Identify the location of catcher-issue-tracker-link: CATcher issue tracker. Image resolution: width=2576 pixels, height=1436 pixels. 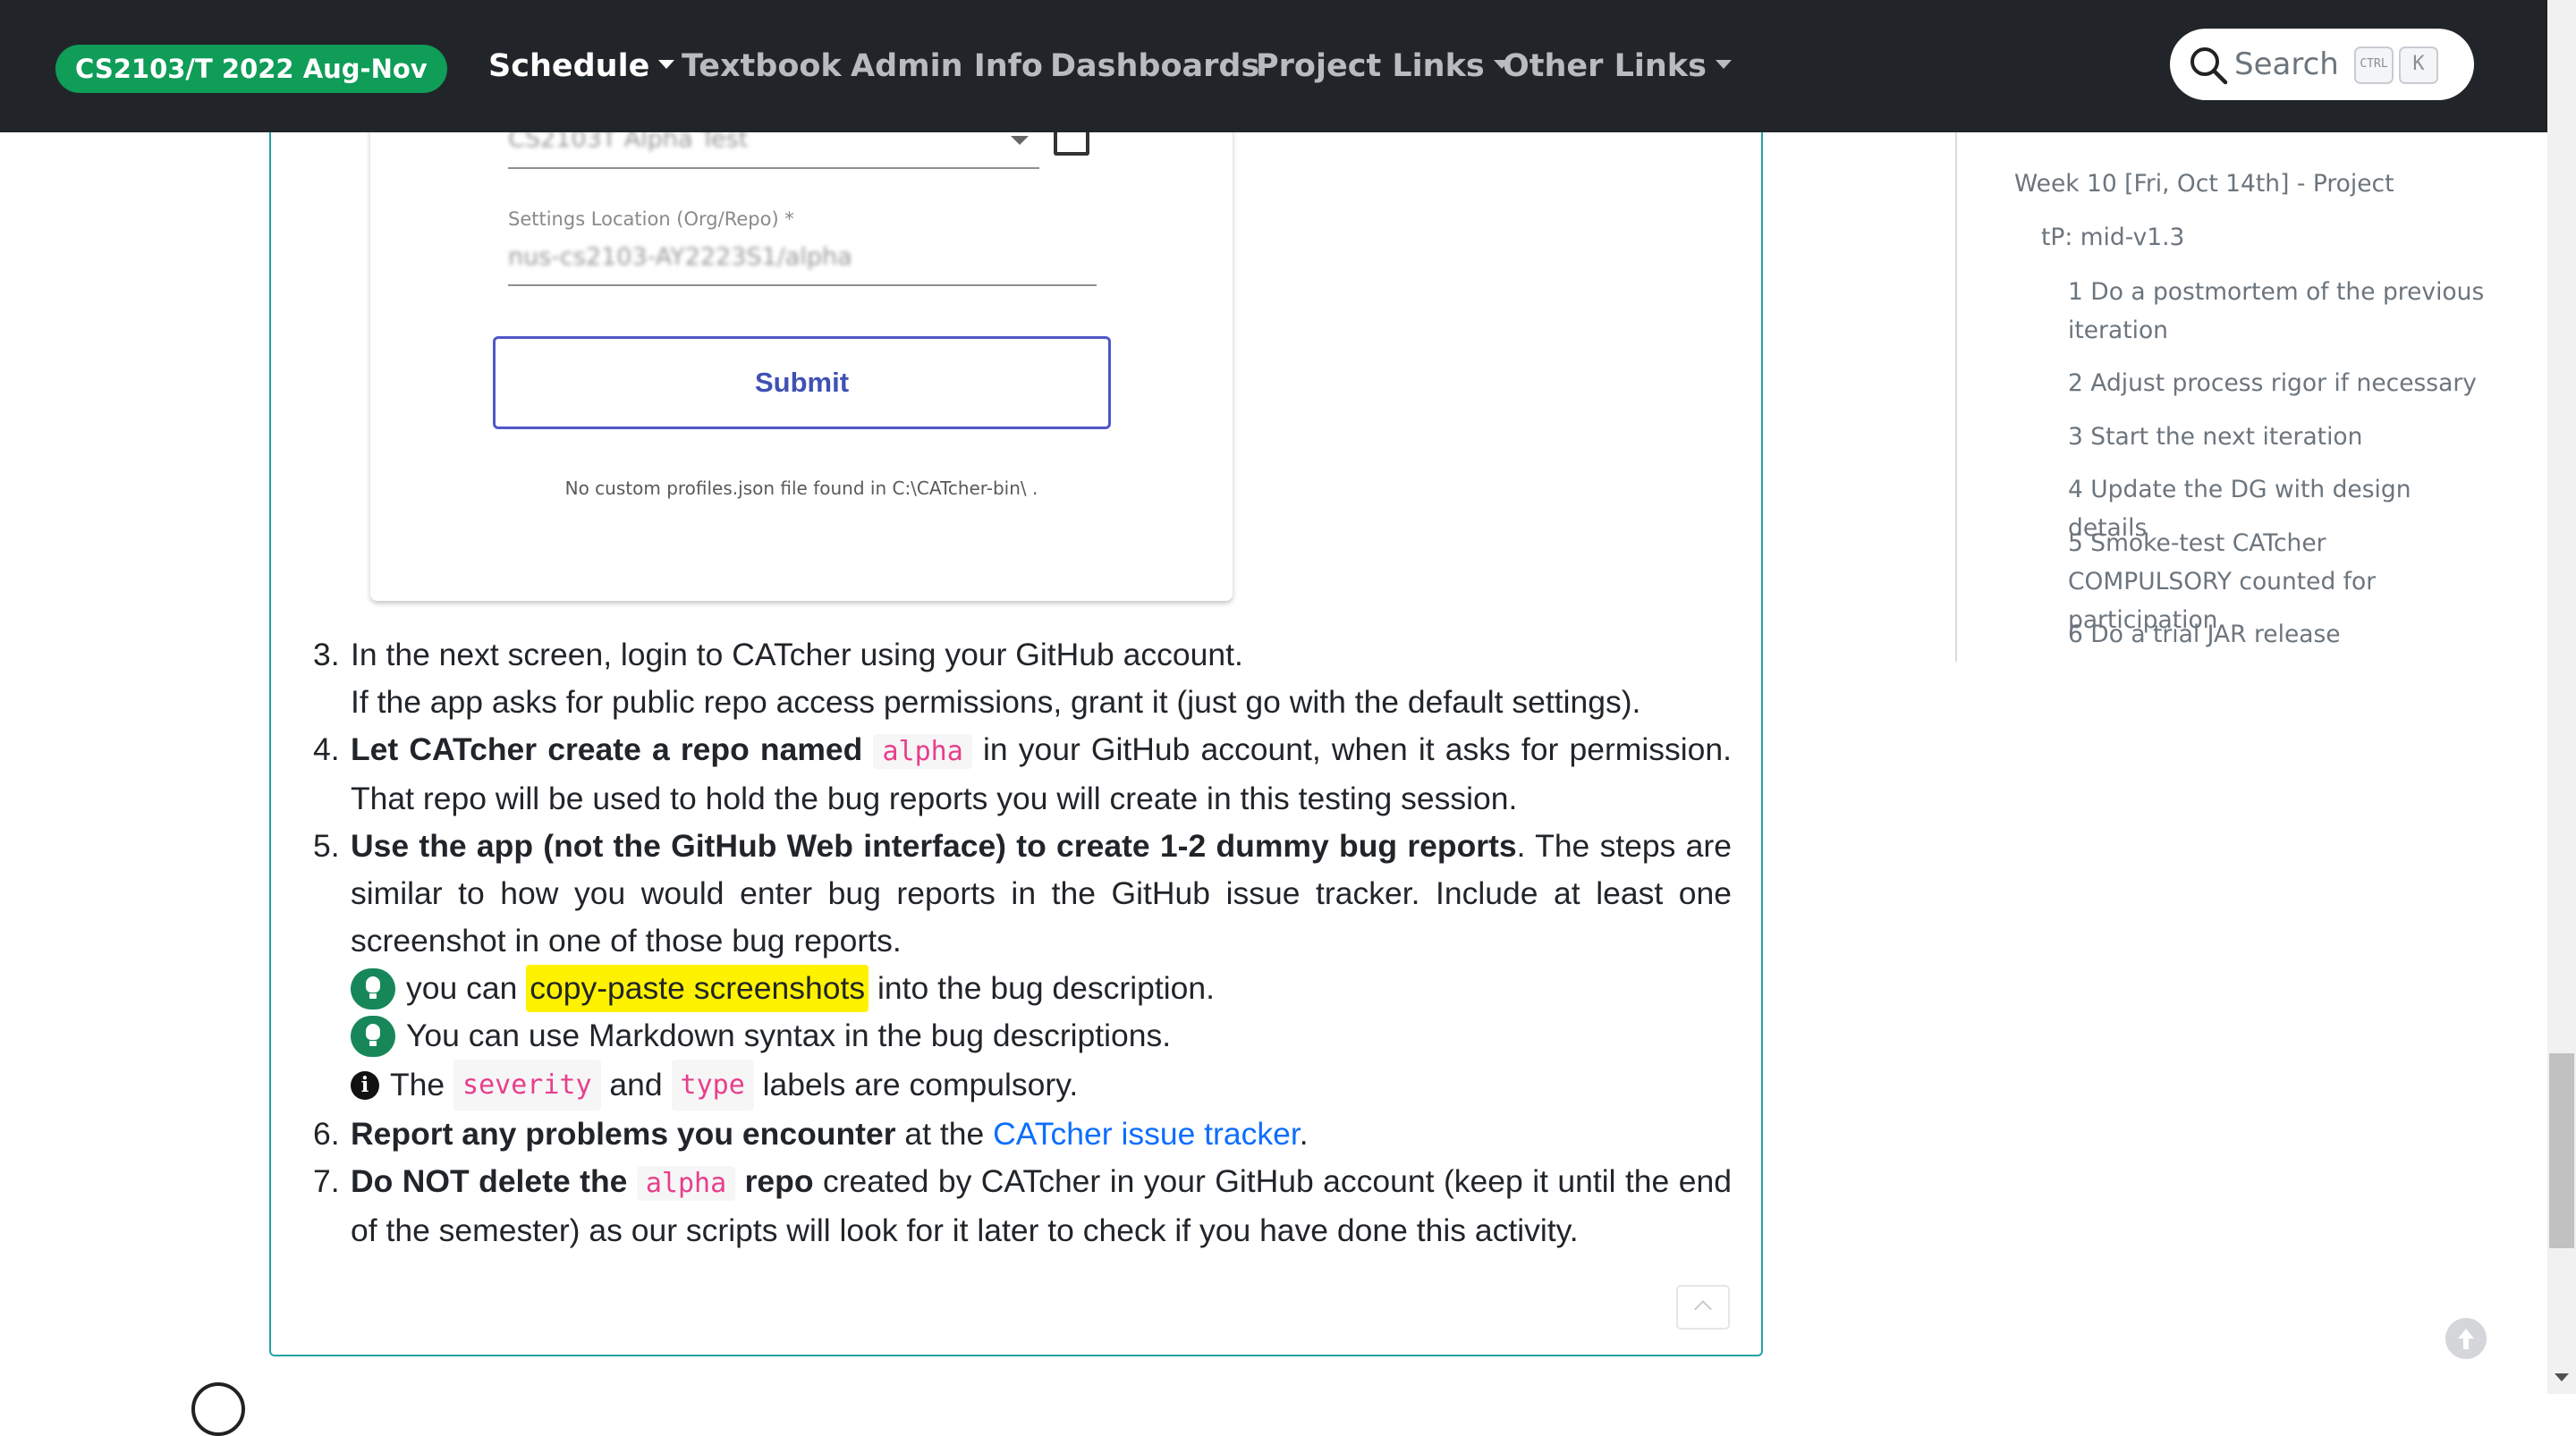
(1146, 1134).